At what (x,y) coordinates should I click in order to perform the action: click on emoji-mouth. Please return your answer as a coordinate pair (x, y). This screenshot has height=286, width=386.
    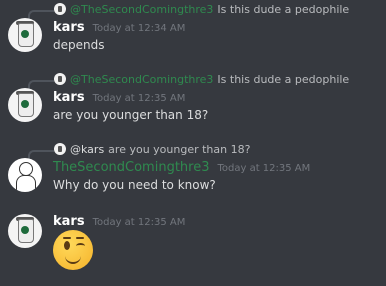
    Looking at the image, I should click on (73, 259).